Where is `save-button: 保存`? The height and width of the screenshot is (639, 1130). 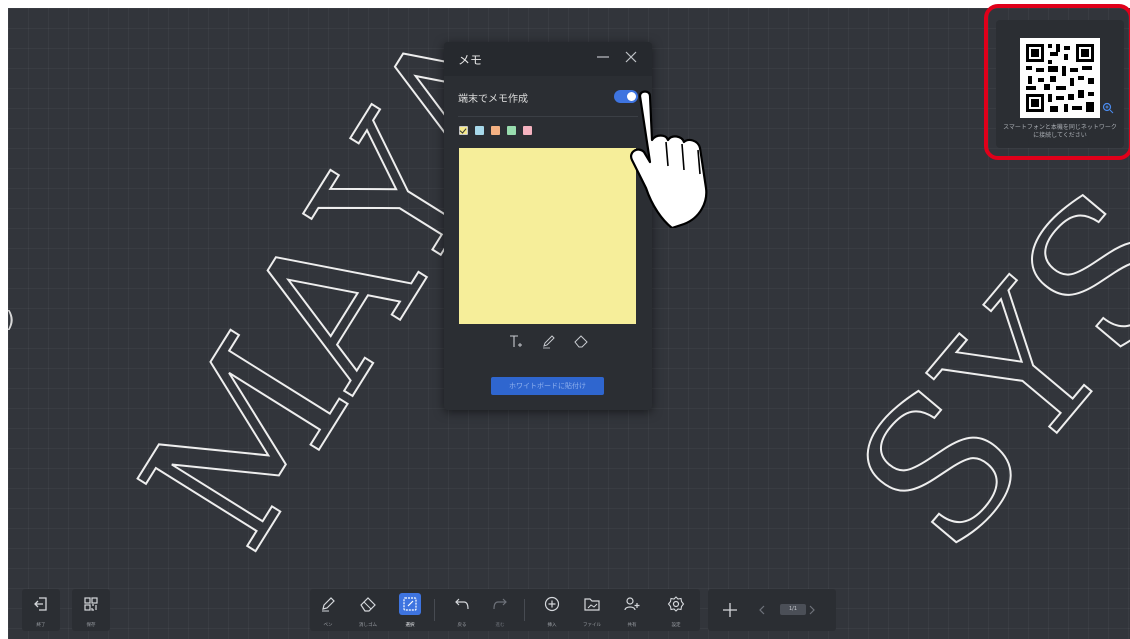 save-button: 保存 is located at coordinates (91, 610).